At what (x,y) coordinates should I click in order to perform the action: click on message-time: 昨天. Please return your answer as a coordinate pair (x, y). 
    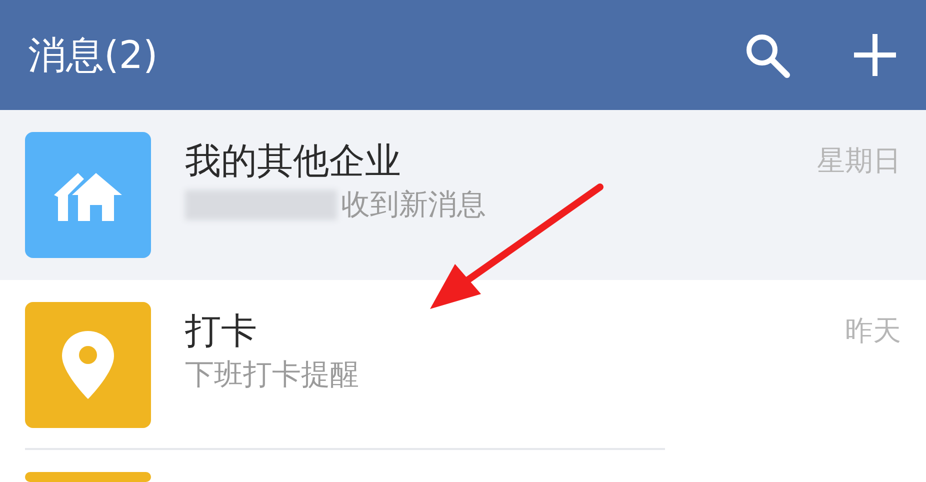
    Looking at the image, I should click on (873, 331).